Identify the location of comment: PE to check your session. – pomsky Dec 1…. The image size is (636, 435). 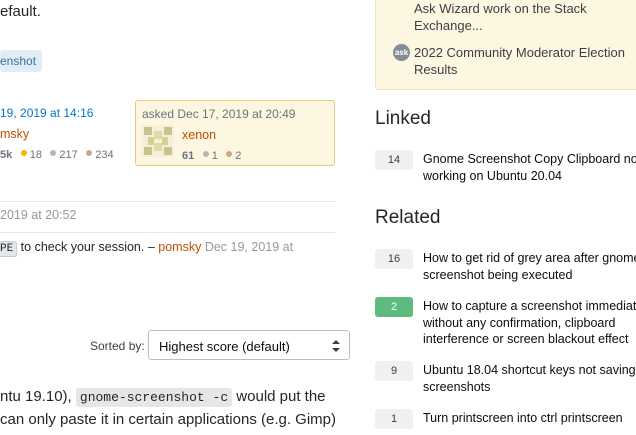
(146, 248).